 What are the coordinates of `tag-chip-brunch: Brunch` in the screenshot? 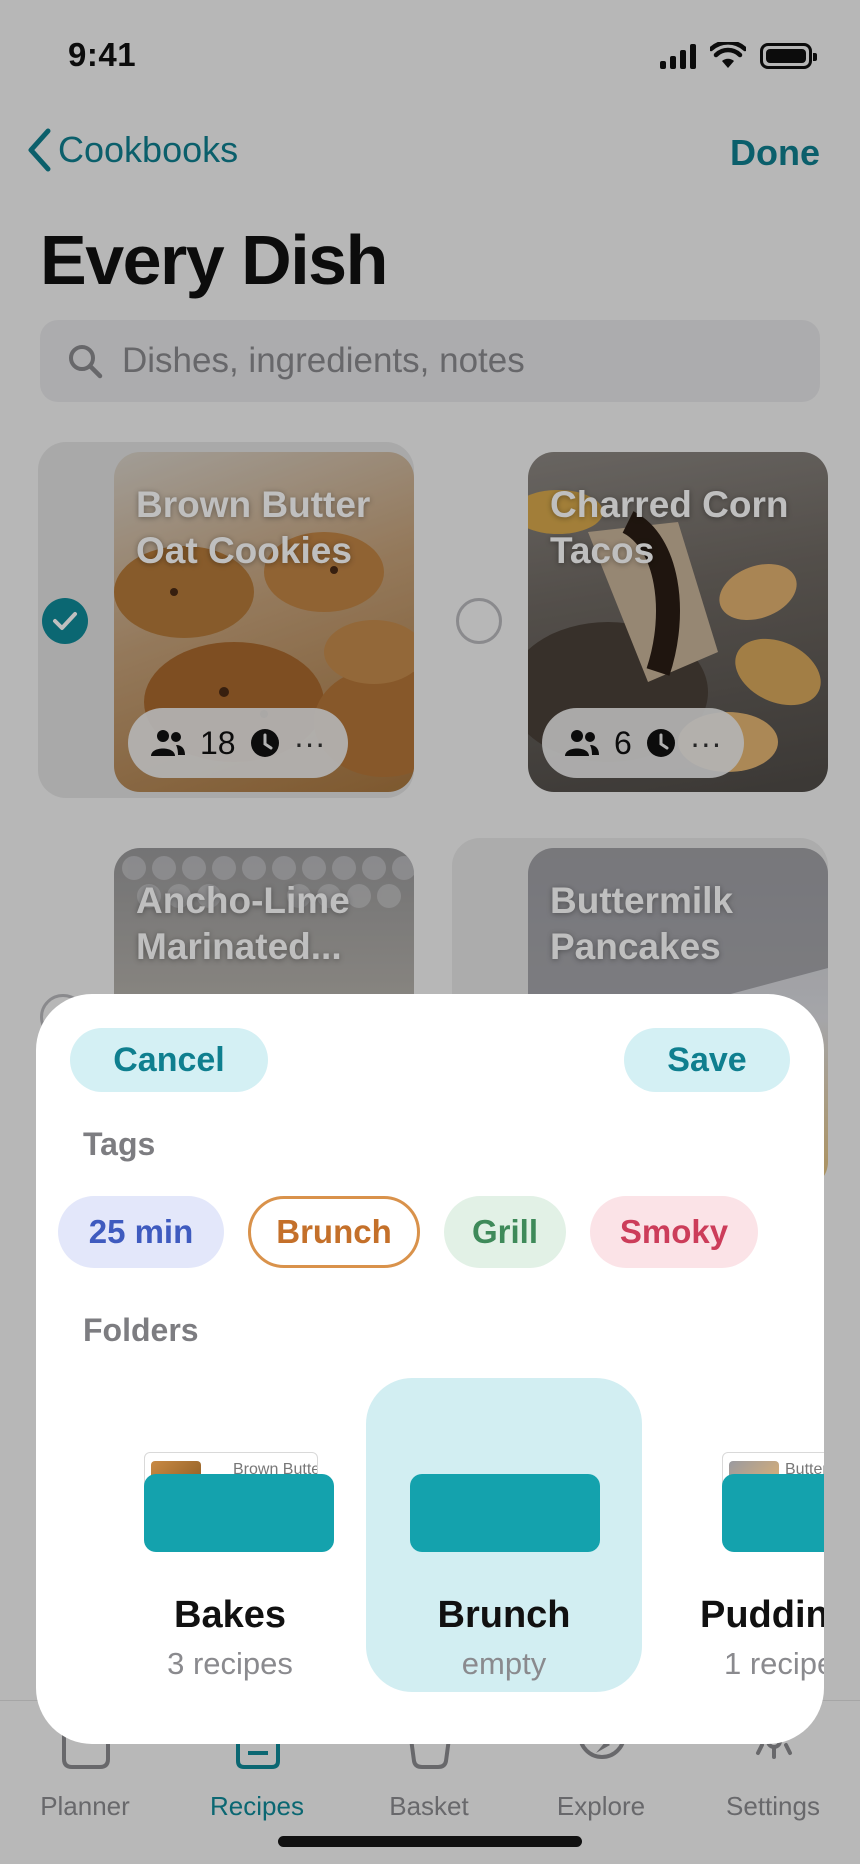 It's located at (334, 1232).